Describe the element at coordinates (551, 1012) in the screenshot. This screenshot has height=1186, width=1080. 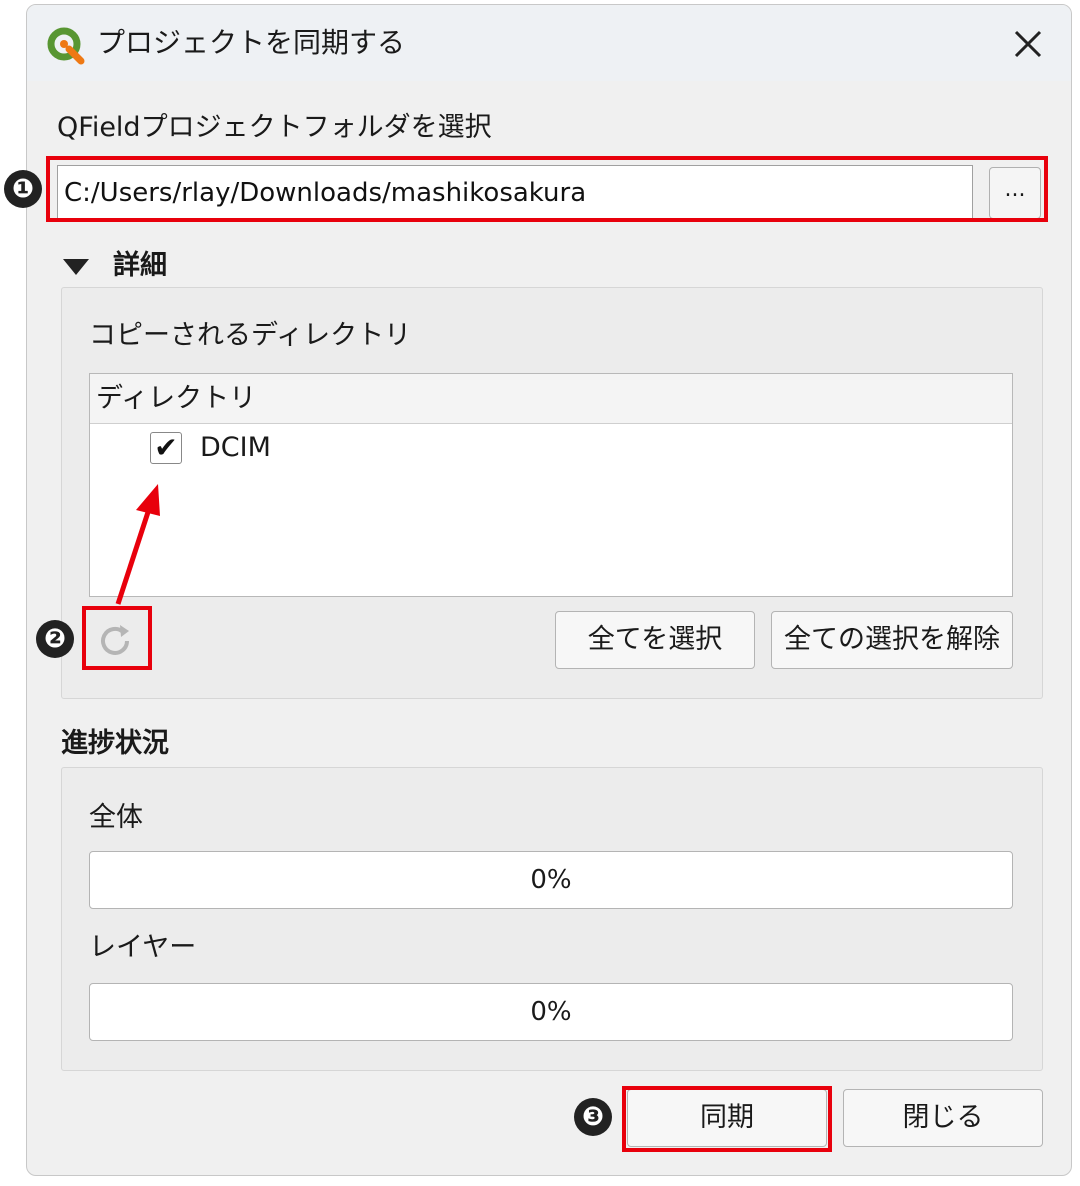
I see `layer-progress-bar: 0%` at that location.